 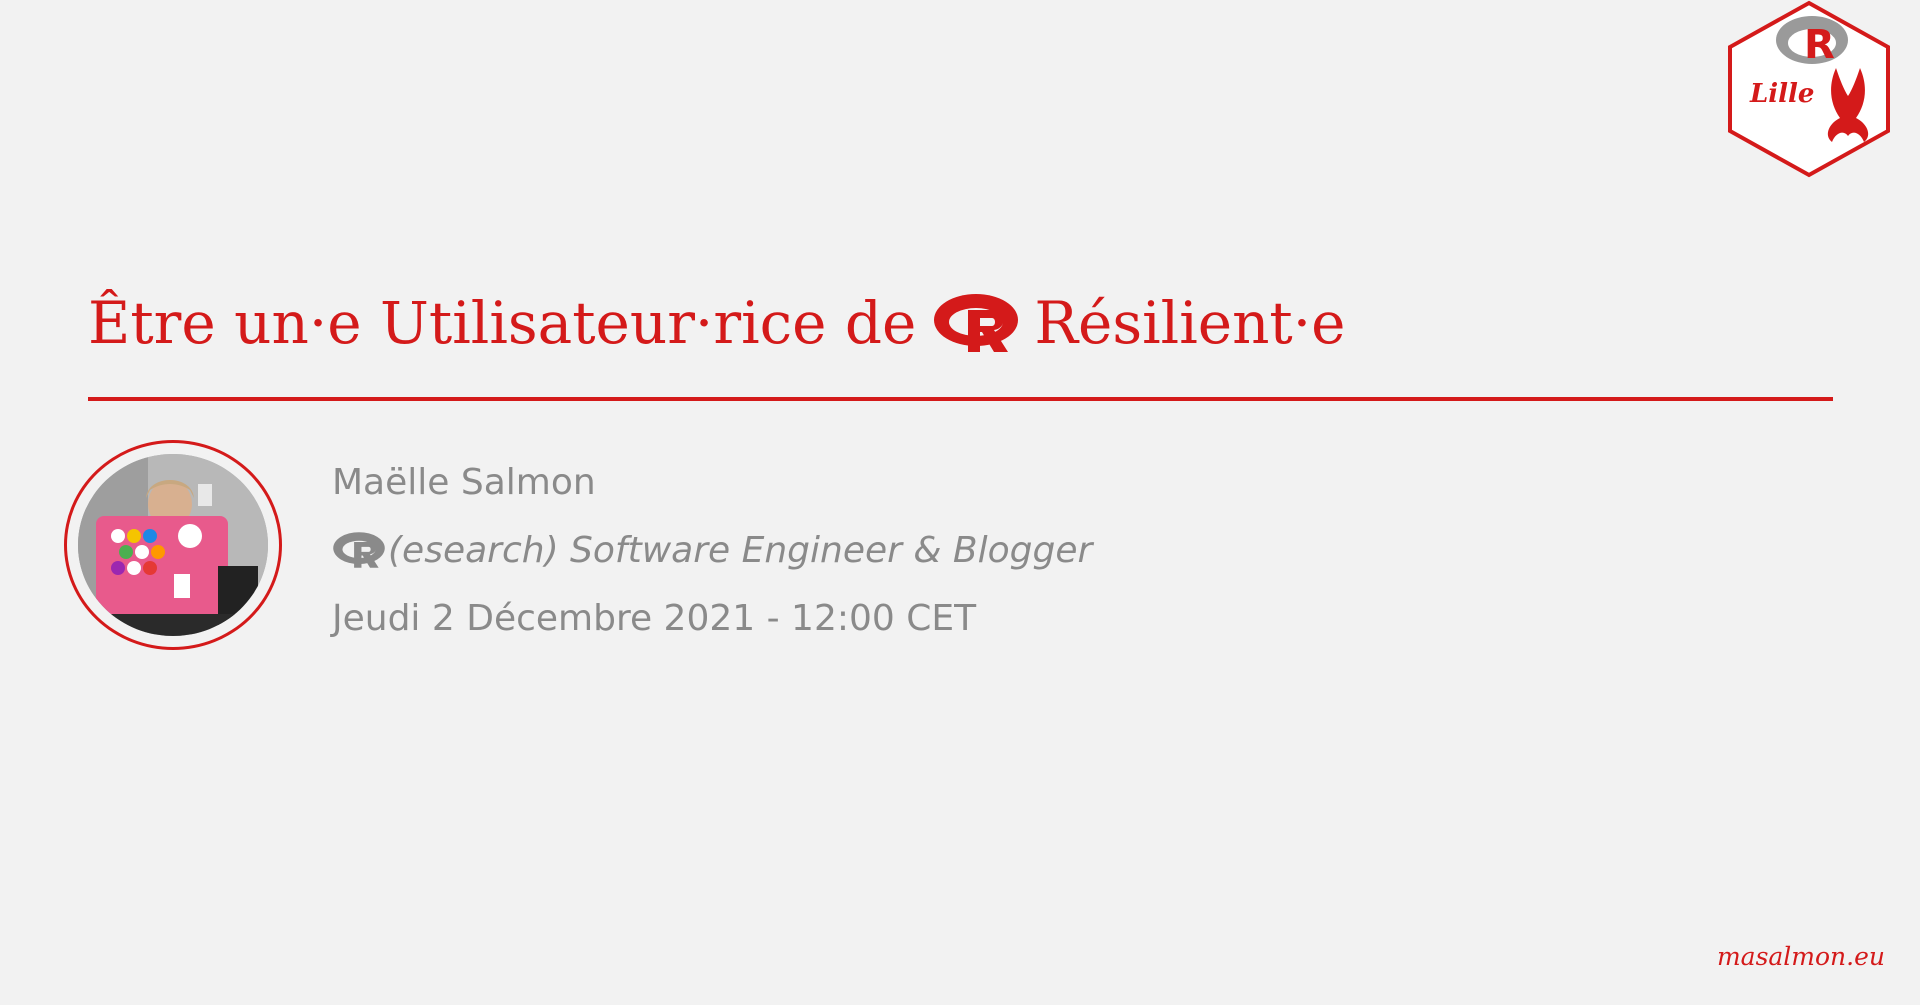 I want to click on speaker-photo, so click(x=173, y=545).